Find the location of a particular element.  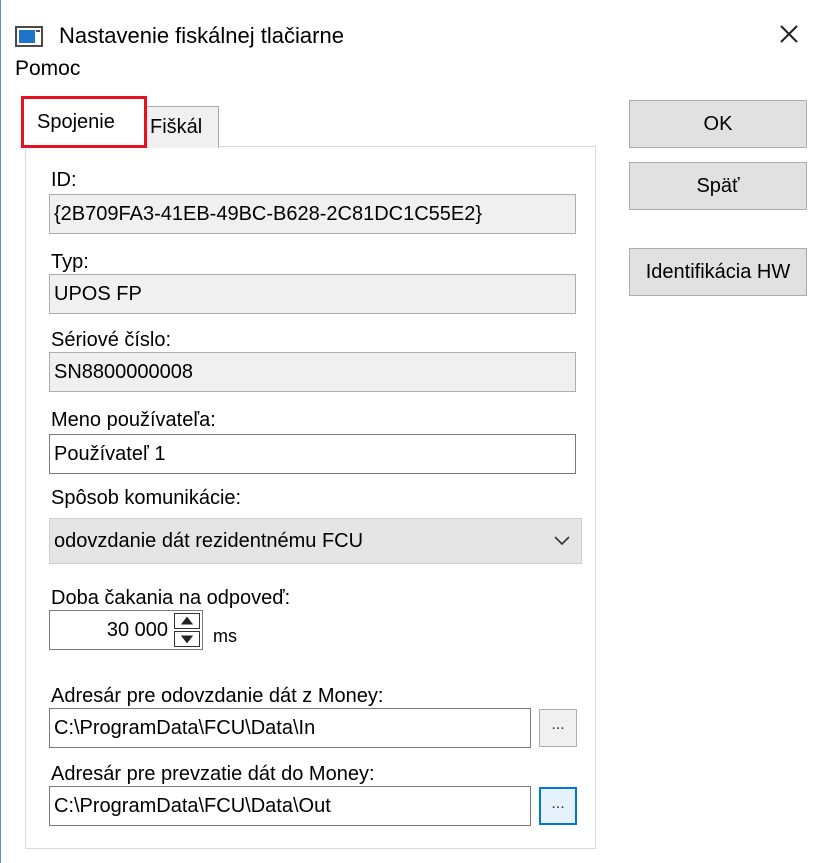

chevron-down-icon is located at coordinates (562, 541).